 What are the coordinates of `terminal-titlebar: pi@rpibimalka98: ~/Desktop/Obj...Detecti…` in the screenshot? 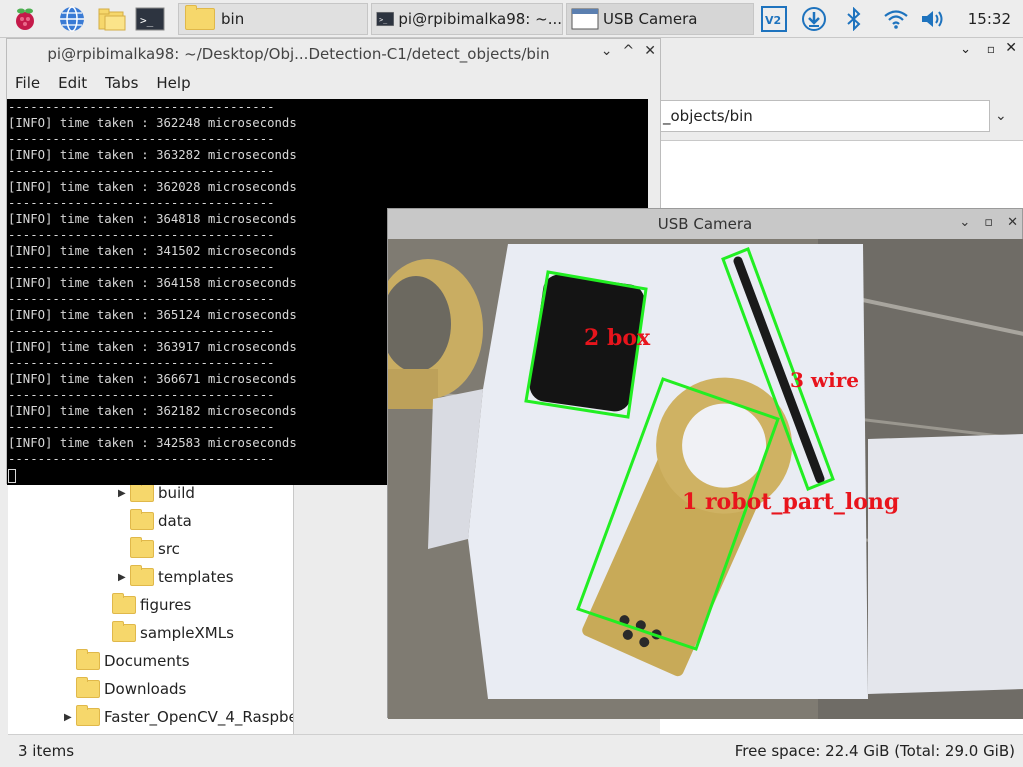 It's located at (333, 54).